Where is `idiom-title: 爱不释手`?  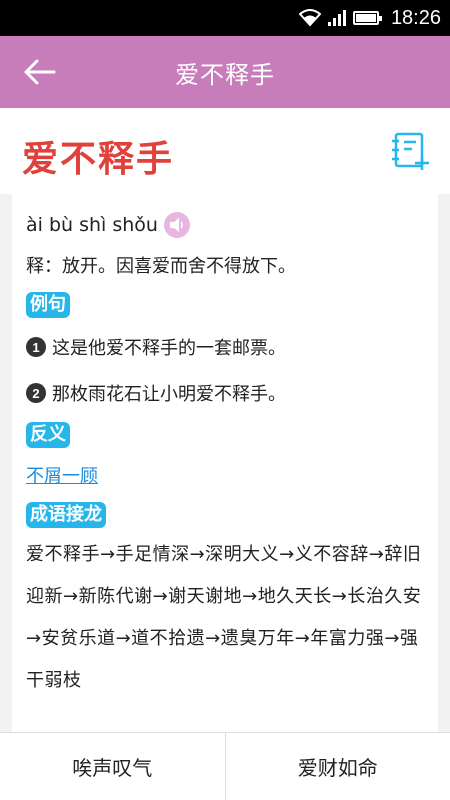 idiom-title: 爱不释手 is located at coordinates (98, 159).